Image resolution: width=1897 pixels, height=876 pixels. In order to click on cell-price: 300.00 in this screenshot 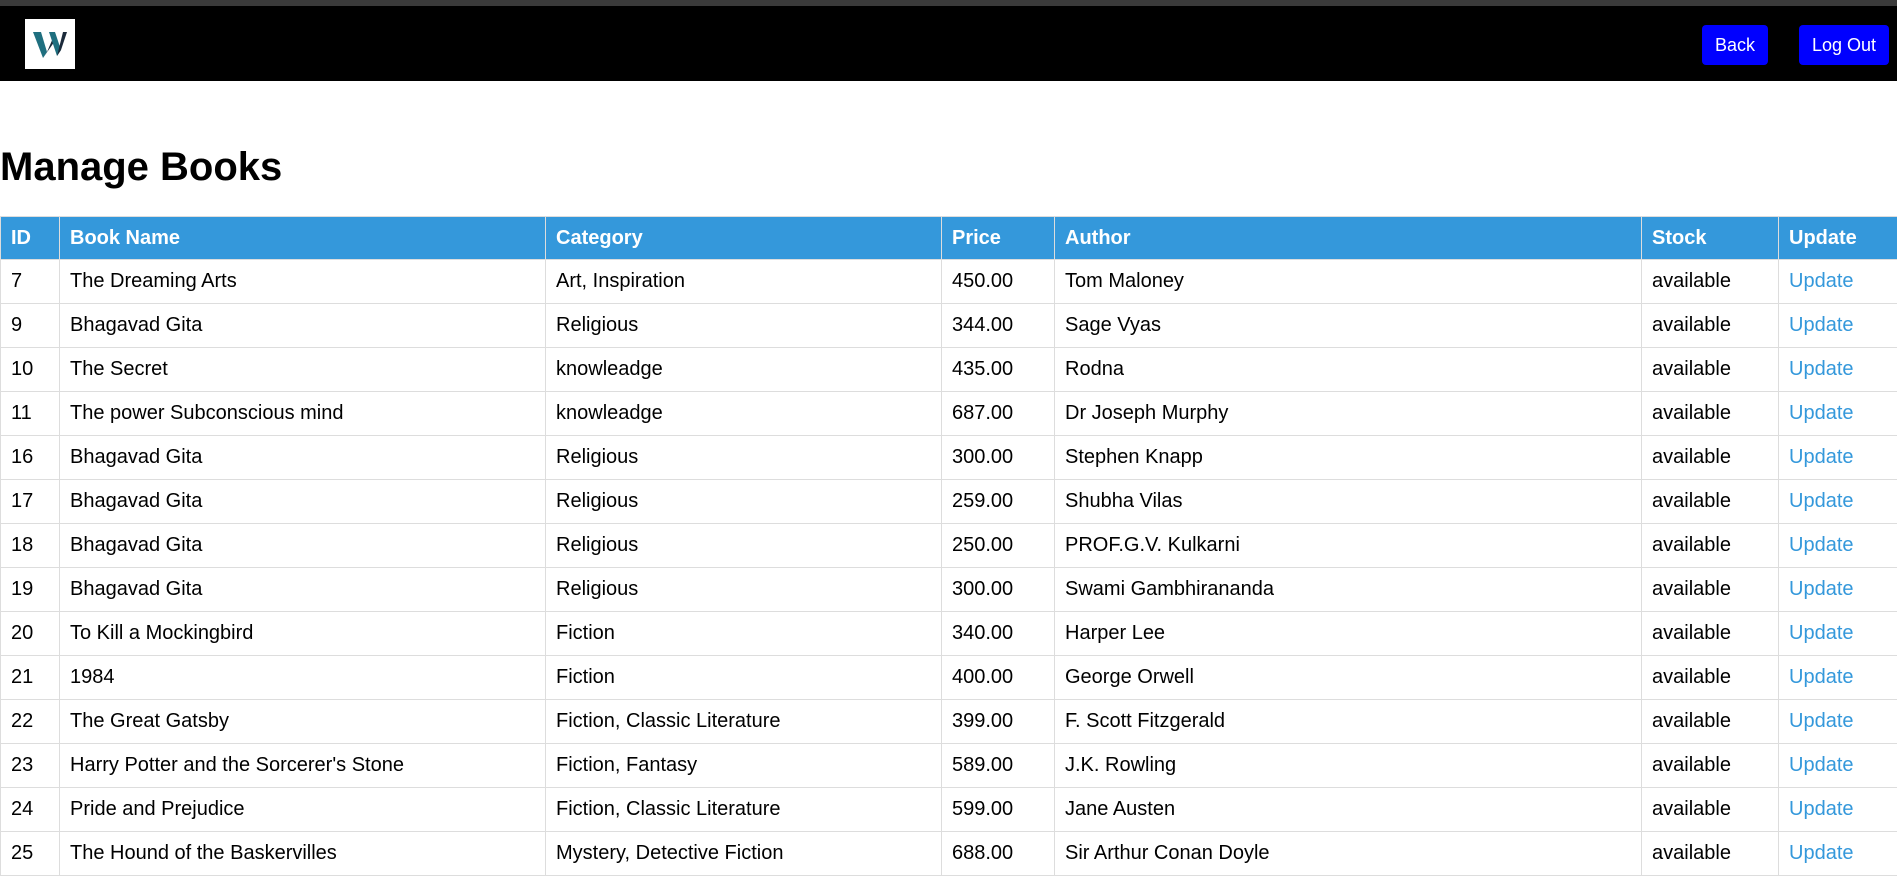, I will do `click(998, 458)`.